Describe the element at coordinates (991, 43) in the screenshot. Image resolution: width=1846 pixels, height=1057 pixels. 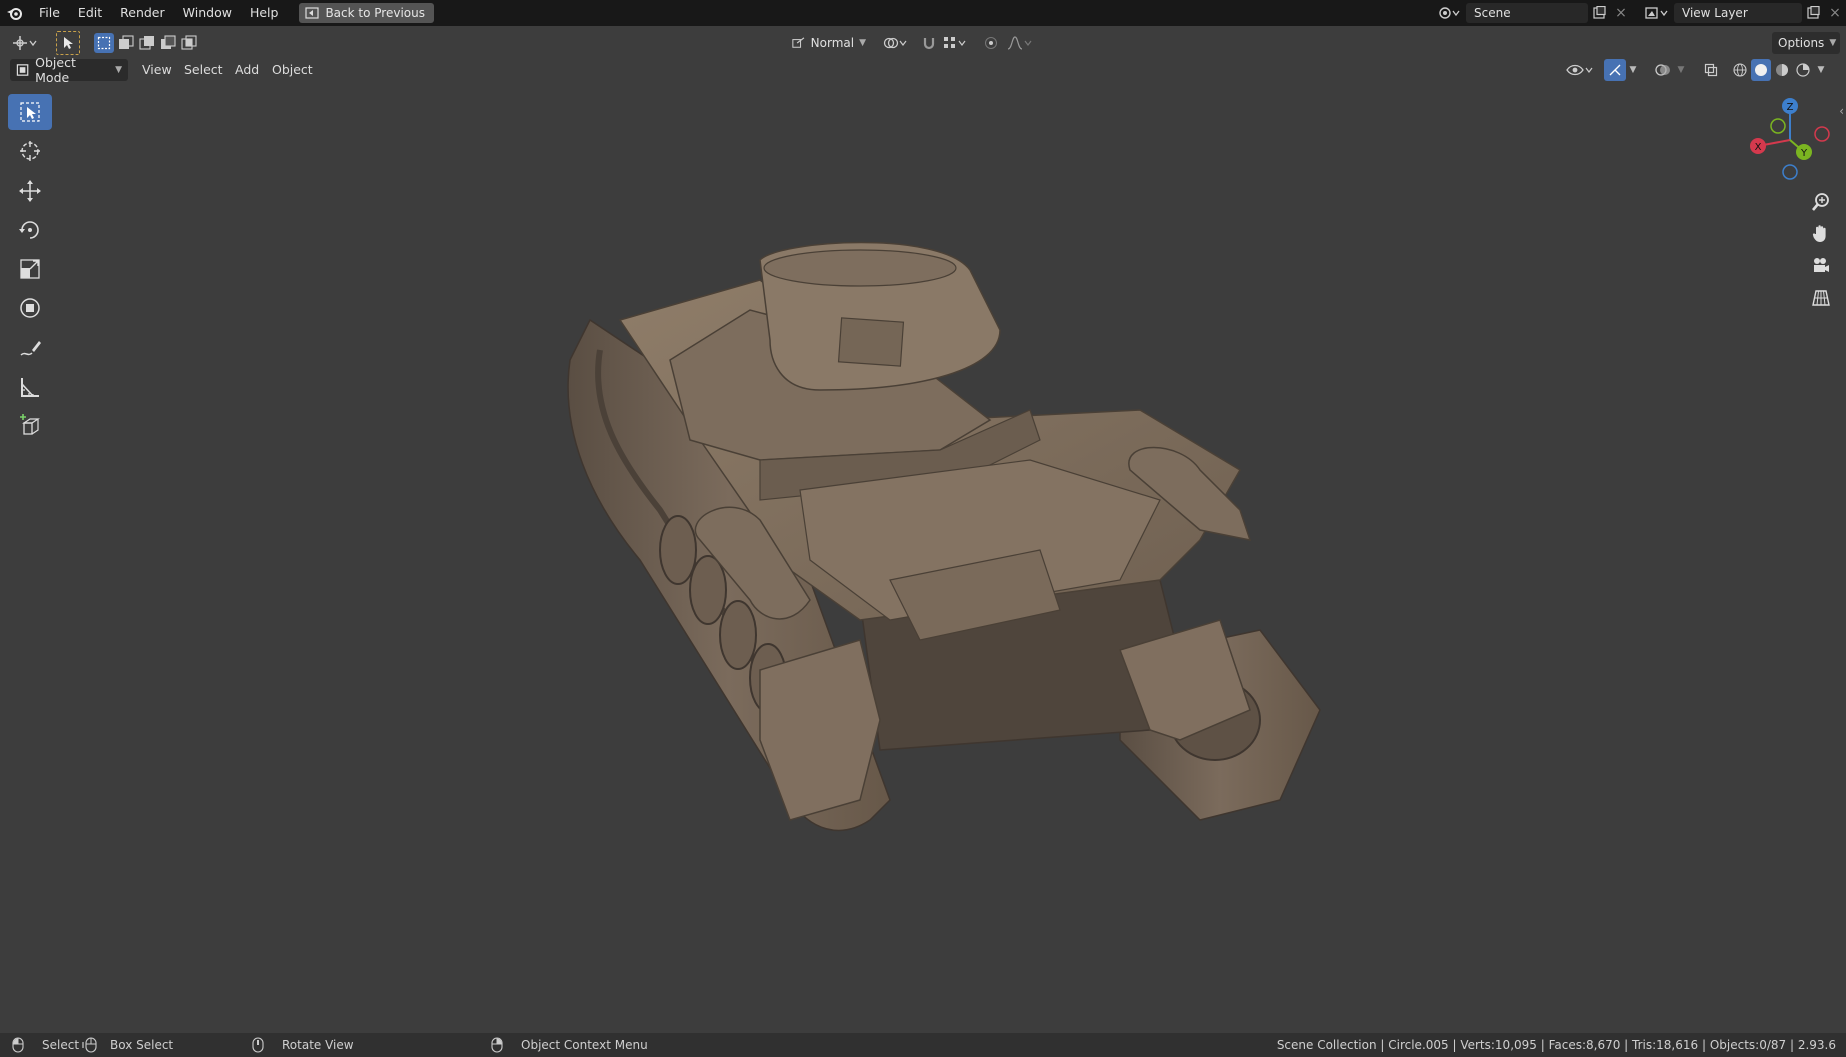
I see `proportional-edit-icon` at that location.